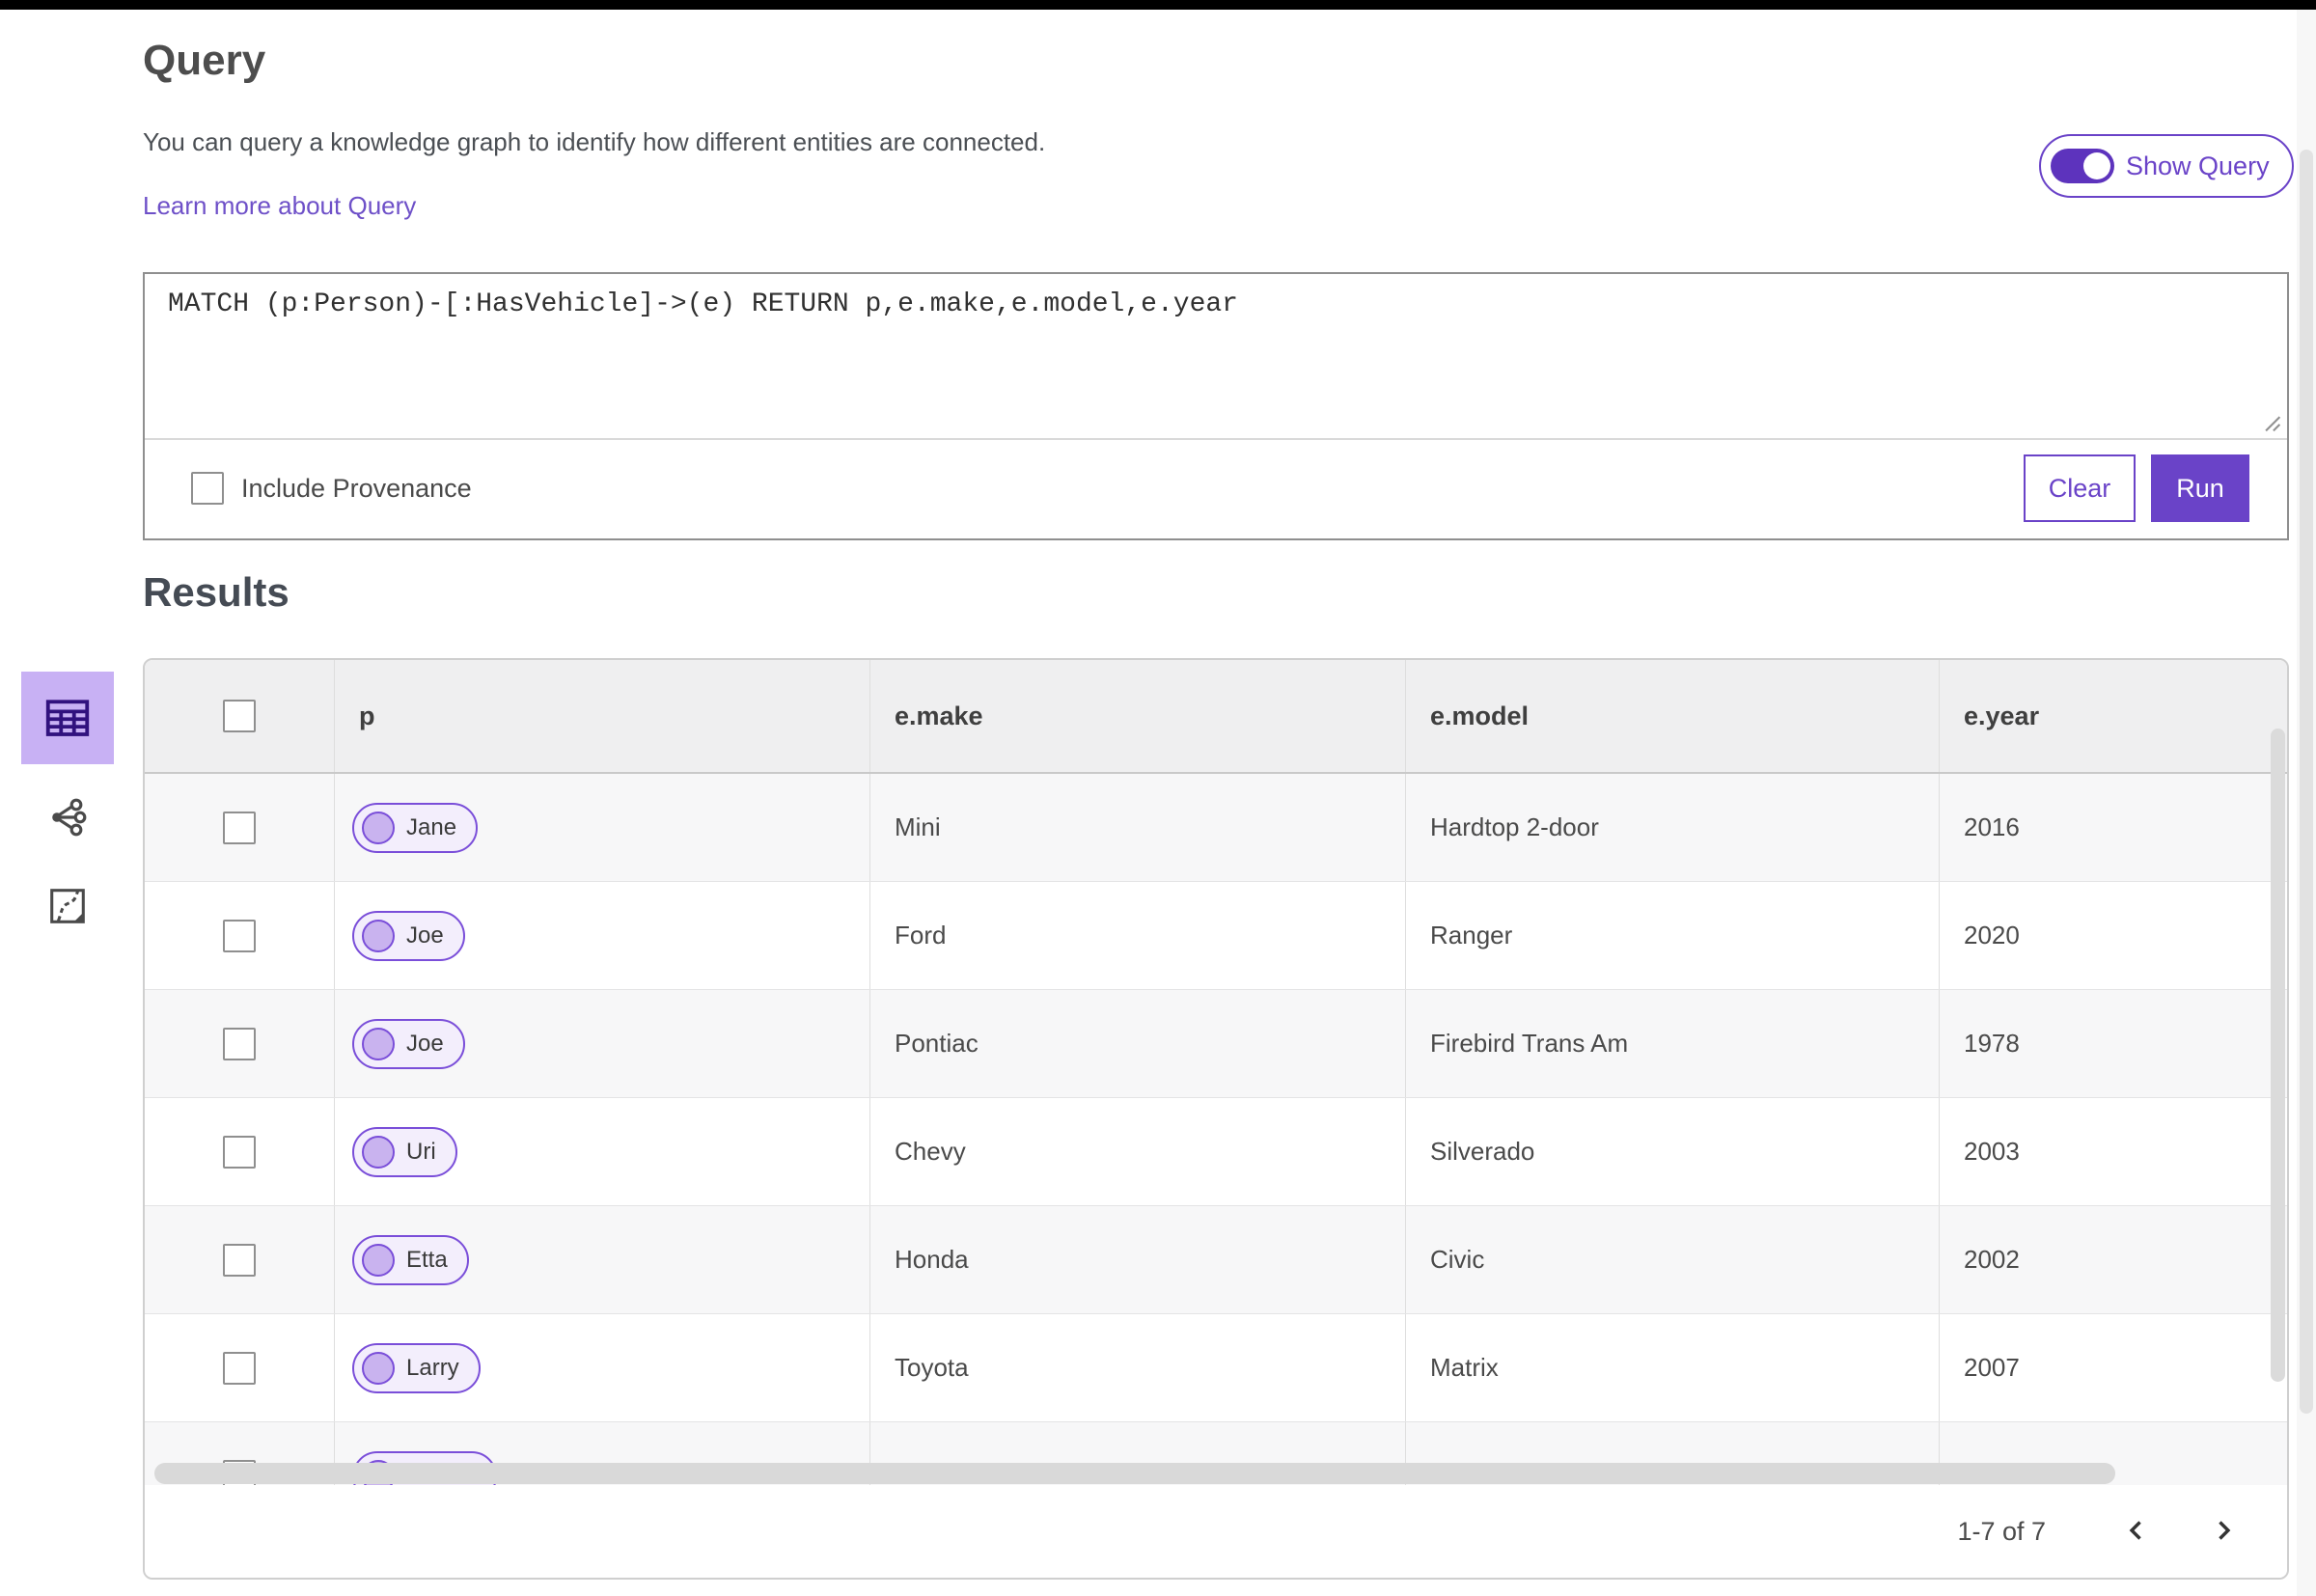 Image resolution: width=2316 pixels, height=1596 pixels. Describe the element at coordinates (1673, 828) in the screenshot. I see `model-cell: Hardtop 2-door` at that location.